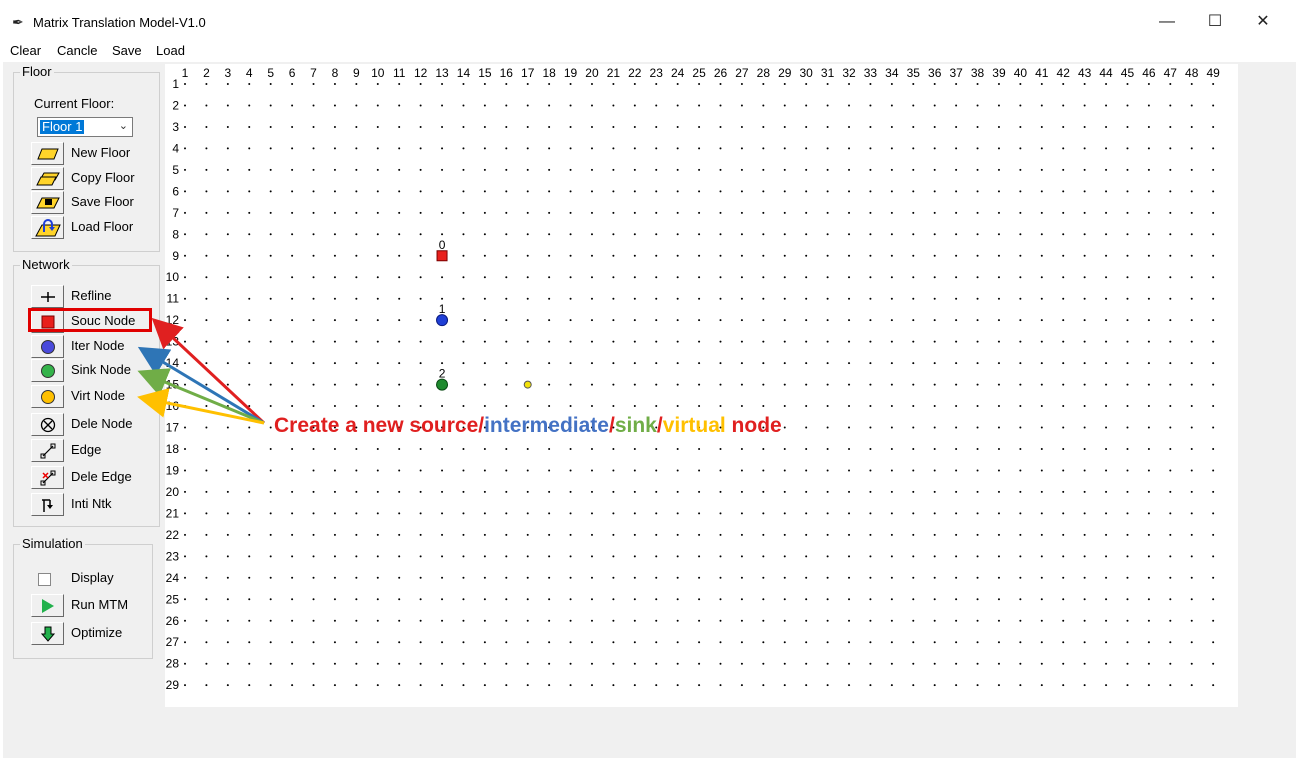 The height and width of the screenshot is (763, 1296). What do you see at coordinates (102, 423) in the screenshot?
I see `dele-node-label: Dele Node` at bounding box center [102, 423].